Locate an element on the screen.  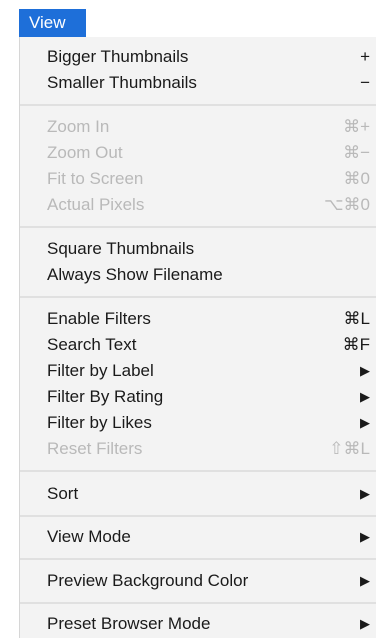
menu-item-label: Sort is located at coordinates (63, 493).